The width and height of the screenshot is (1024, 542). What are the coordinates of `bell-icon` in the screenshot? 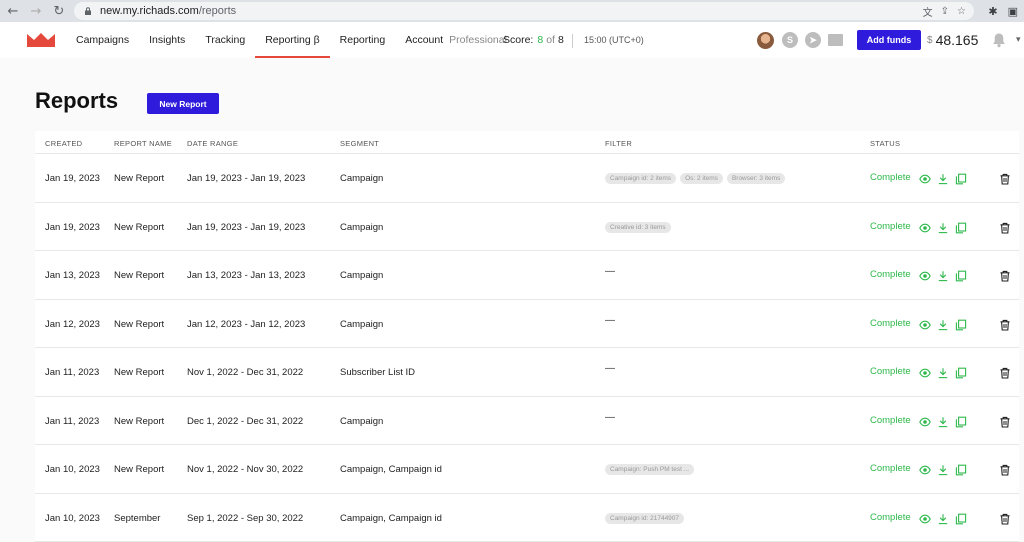 It's located at (999, 40).